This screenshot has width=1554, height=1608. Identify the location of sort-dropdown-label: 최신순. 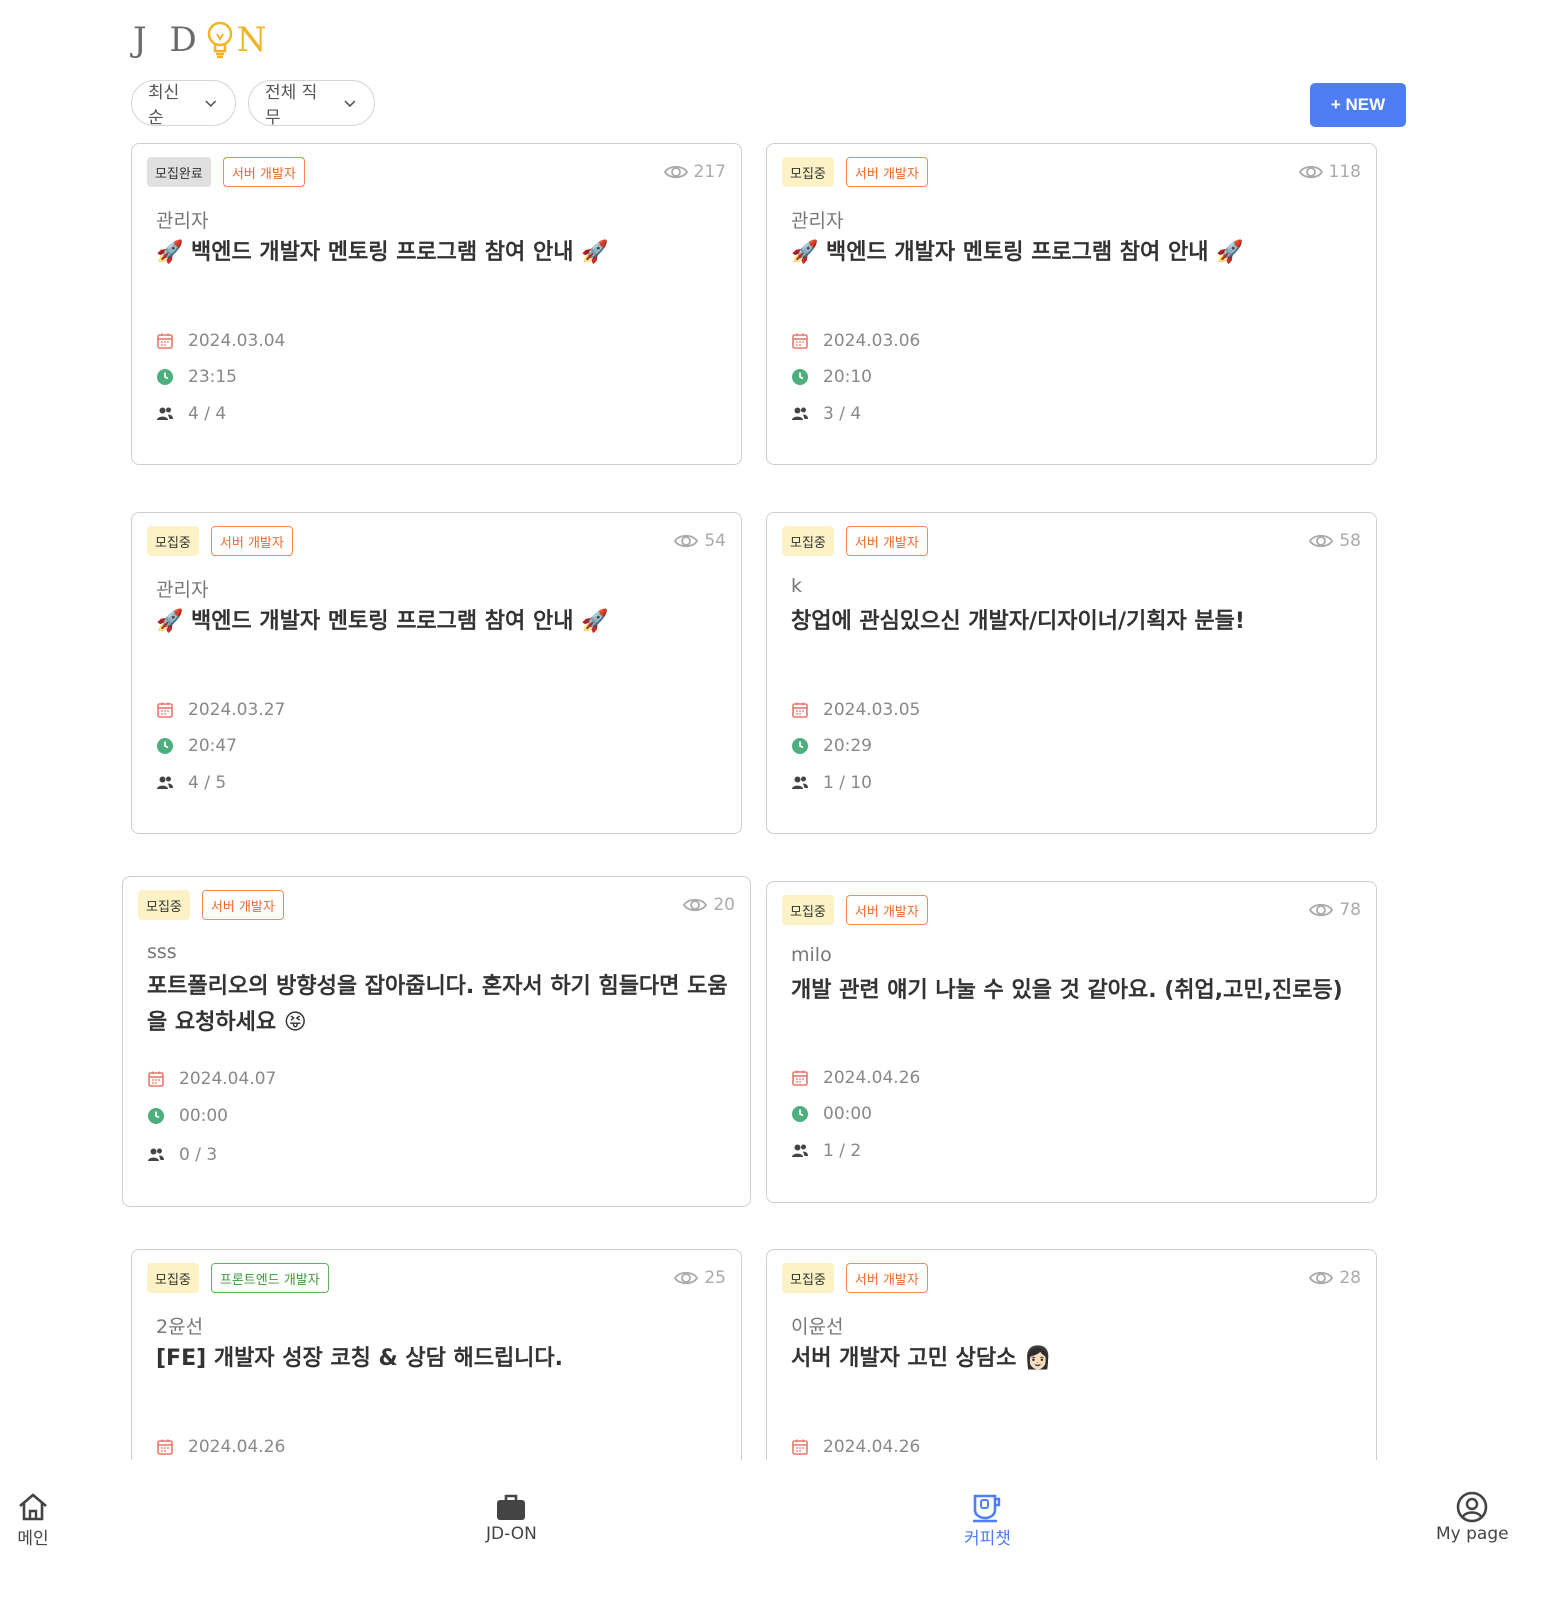
(164, 105).